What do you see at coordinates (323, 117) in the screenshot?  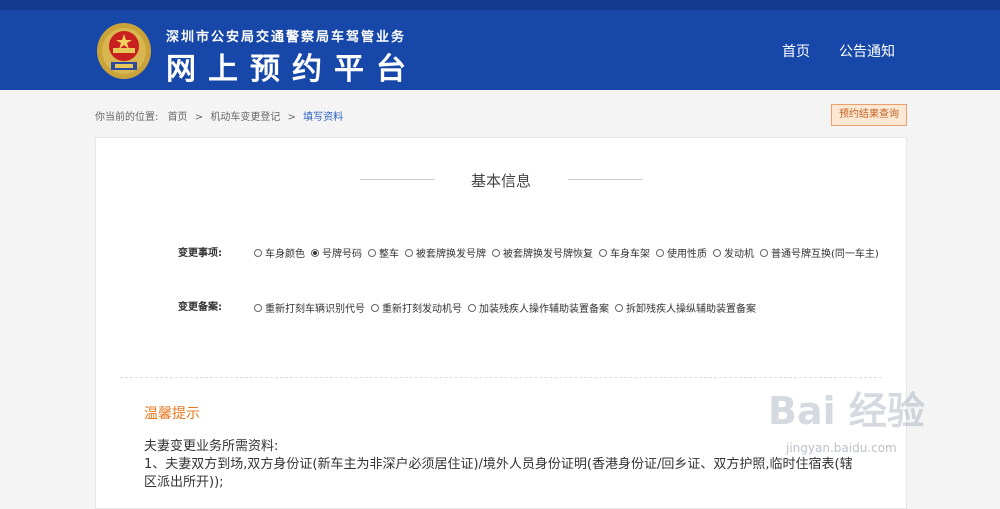 I see `breadcrumb-current: 填写资料` at bounding box center [323, 117].